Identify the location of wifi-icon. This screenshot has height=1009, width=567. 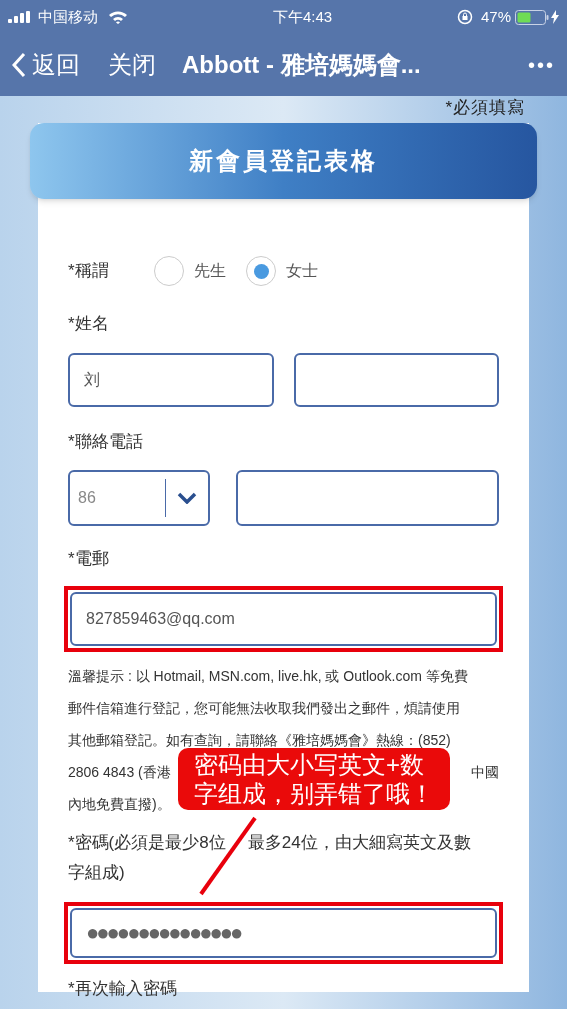
(118, 17).